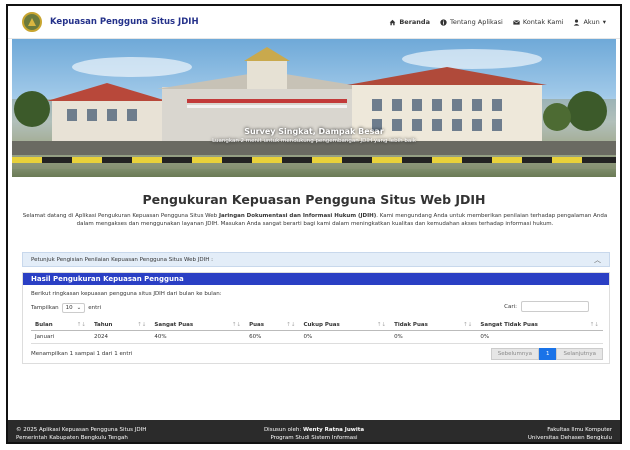 The height and width of the screenshot is (450, 630). Describe the element at coordinates (476, 22) in the screenshot. I see `nav-tentang-label: Tentang Aplikasi` at that location.